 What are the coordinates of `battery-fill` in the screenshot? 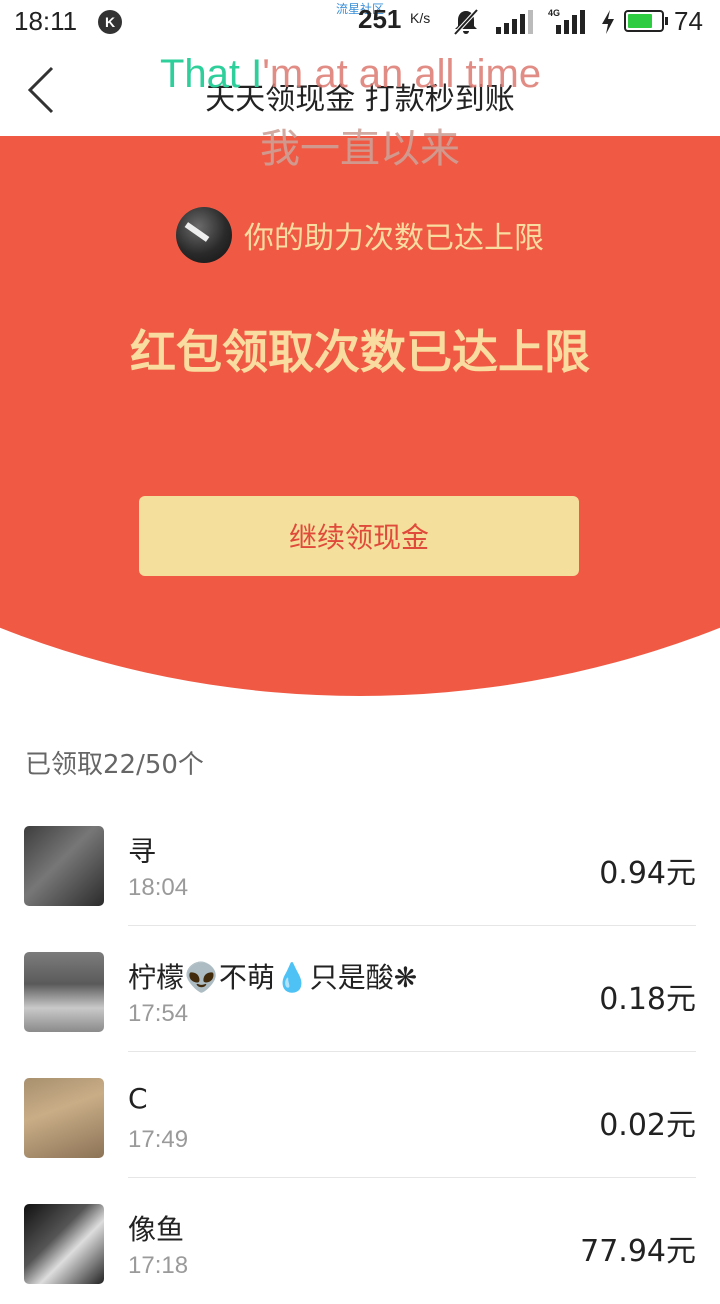 It's located at (640, 21).